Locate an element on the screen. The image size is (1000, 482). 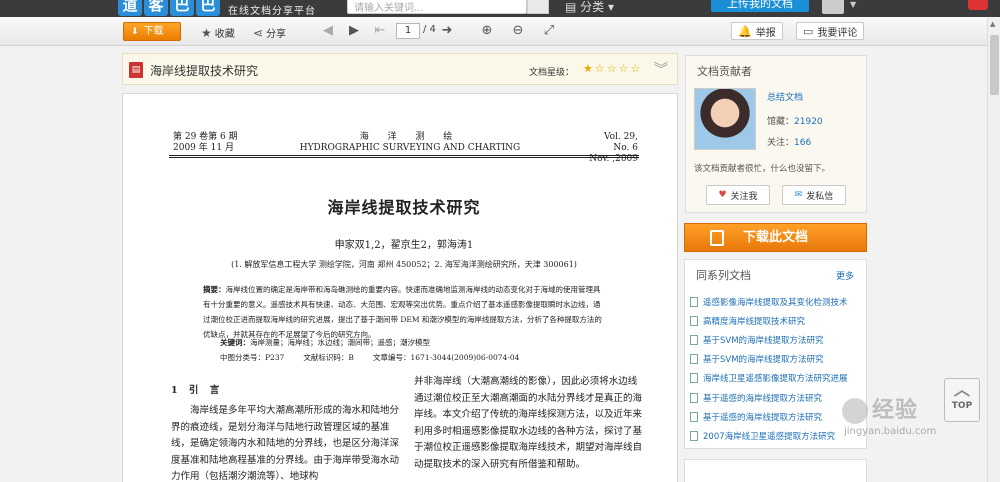
download-button: ⬇ 下载 is located at coordinates (152, 31).